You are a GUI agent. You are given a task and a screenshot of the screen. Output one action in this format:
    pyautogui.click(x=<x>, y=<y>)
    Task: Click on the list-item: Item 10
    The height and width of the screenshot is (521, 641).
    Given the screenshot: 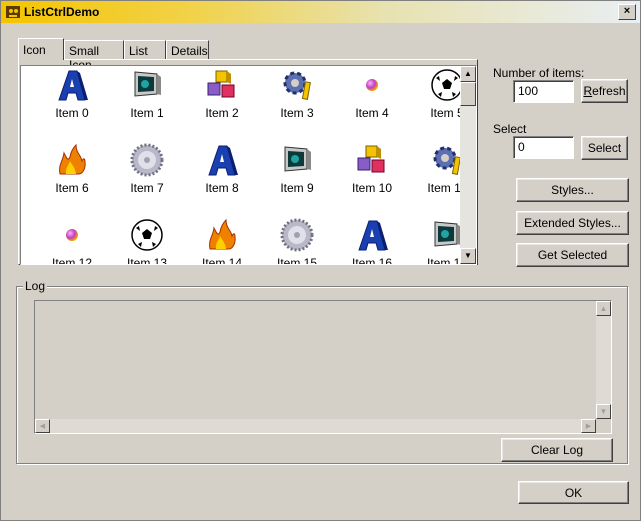 What is the action you would take?
    pyautogui.click(x=372, y=169)
    